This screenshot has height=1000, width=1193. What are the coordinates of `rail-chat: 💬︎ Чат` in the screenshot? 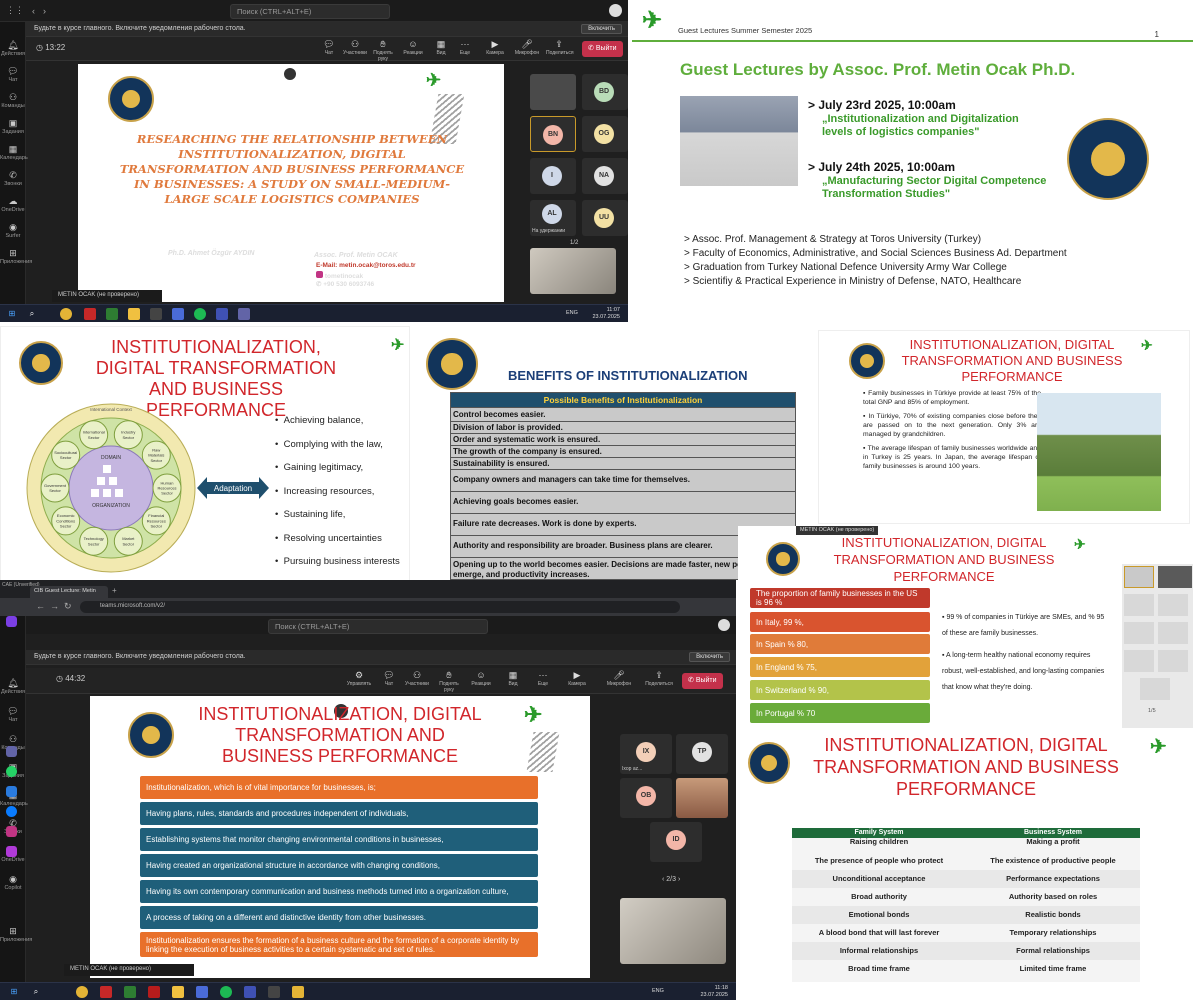 It's located at (13, 74).